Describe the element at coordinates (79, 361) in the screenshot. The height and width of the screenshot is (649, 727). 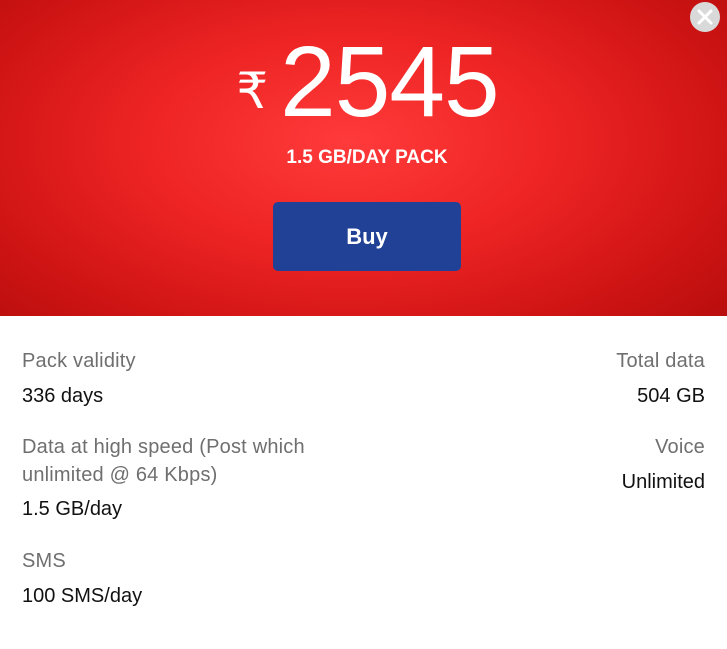
I see `validity-label: Pack validity` at that location.